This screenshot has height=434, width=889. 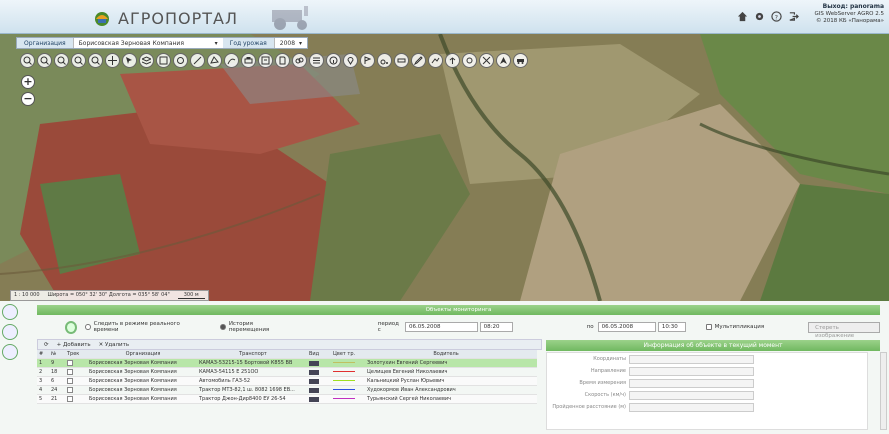 I want to click on add-button: + Добавить, so click(x=74, y=345).